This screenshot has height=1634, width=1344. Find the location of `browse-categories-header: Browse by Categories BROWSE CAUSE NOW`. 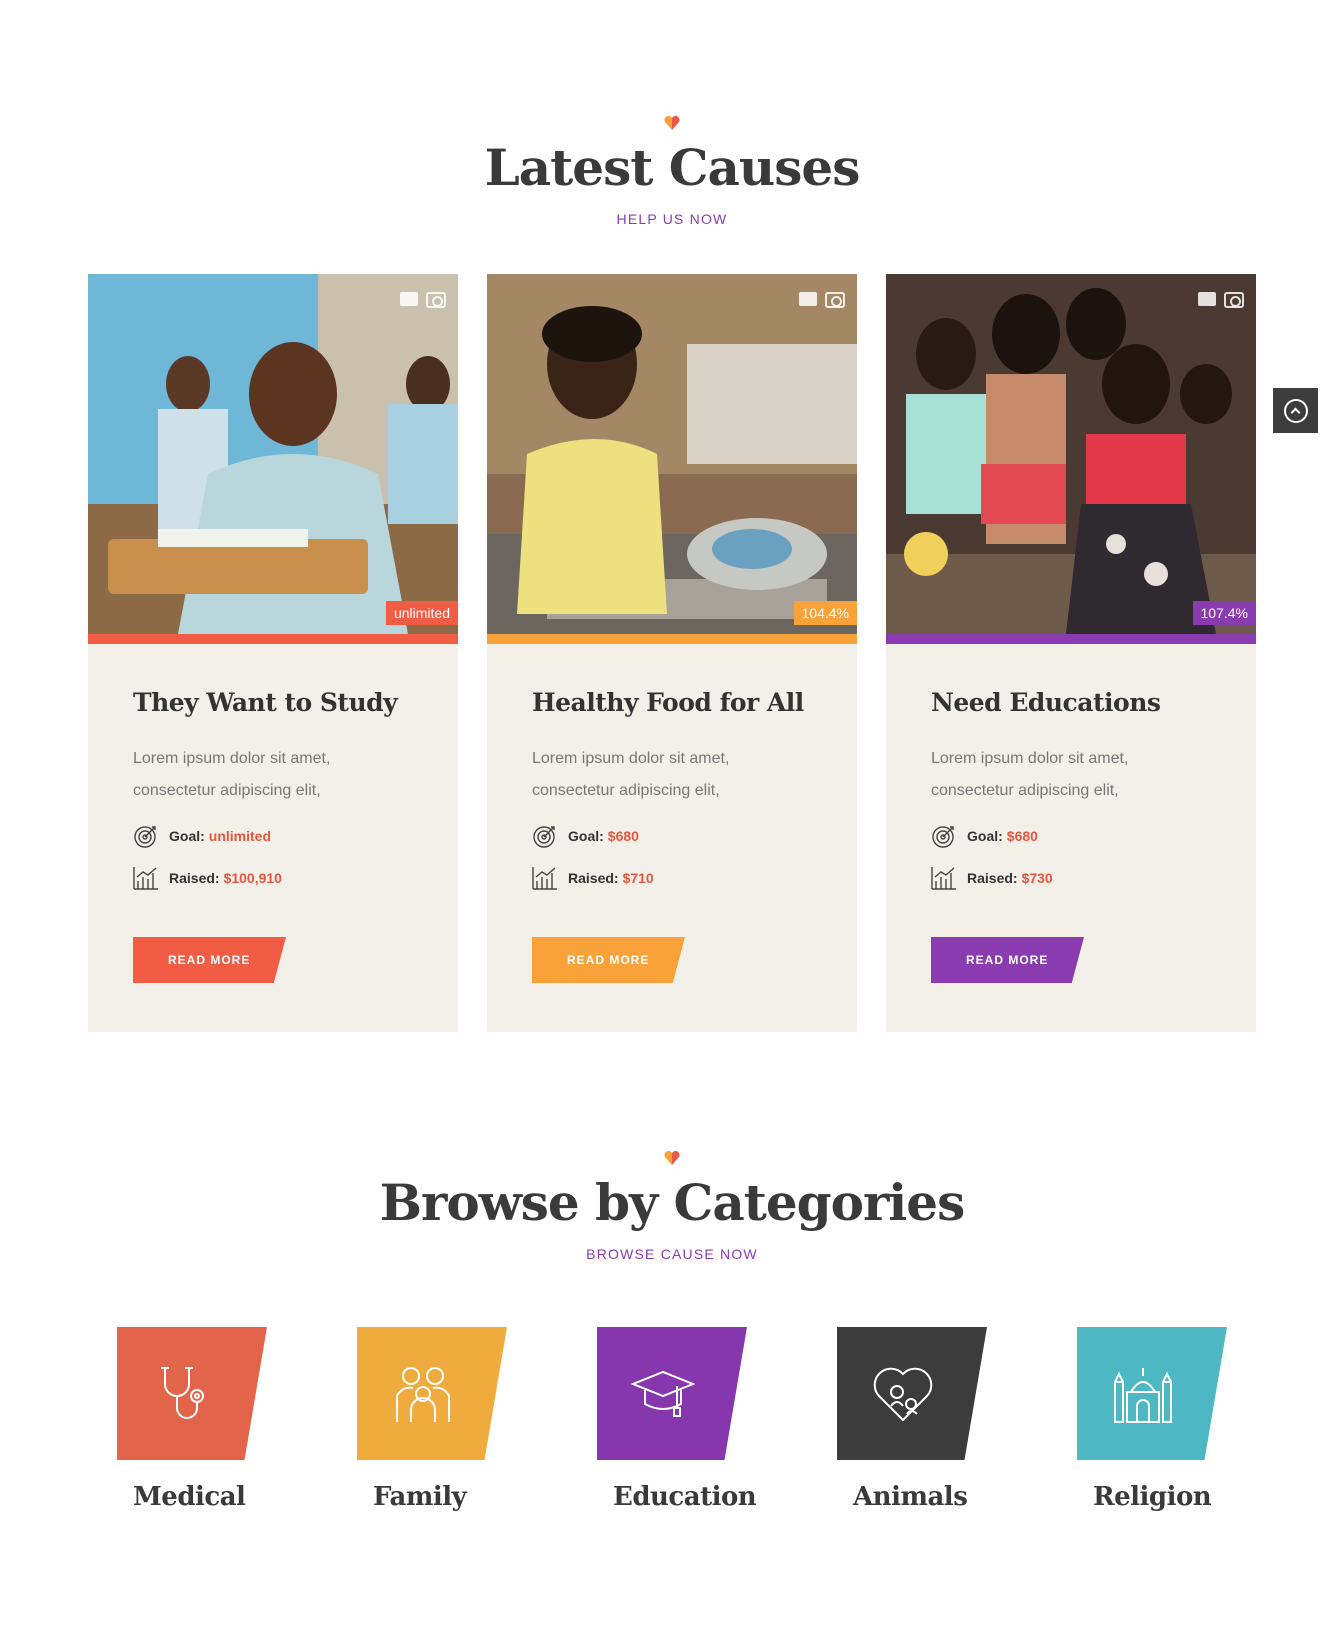

browse-categories-header: Browse by Categories BROWSE CAUSE NOW is located at coordinates (672, 1206).